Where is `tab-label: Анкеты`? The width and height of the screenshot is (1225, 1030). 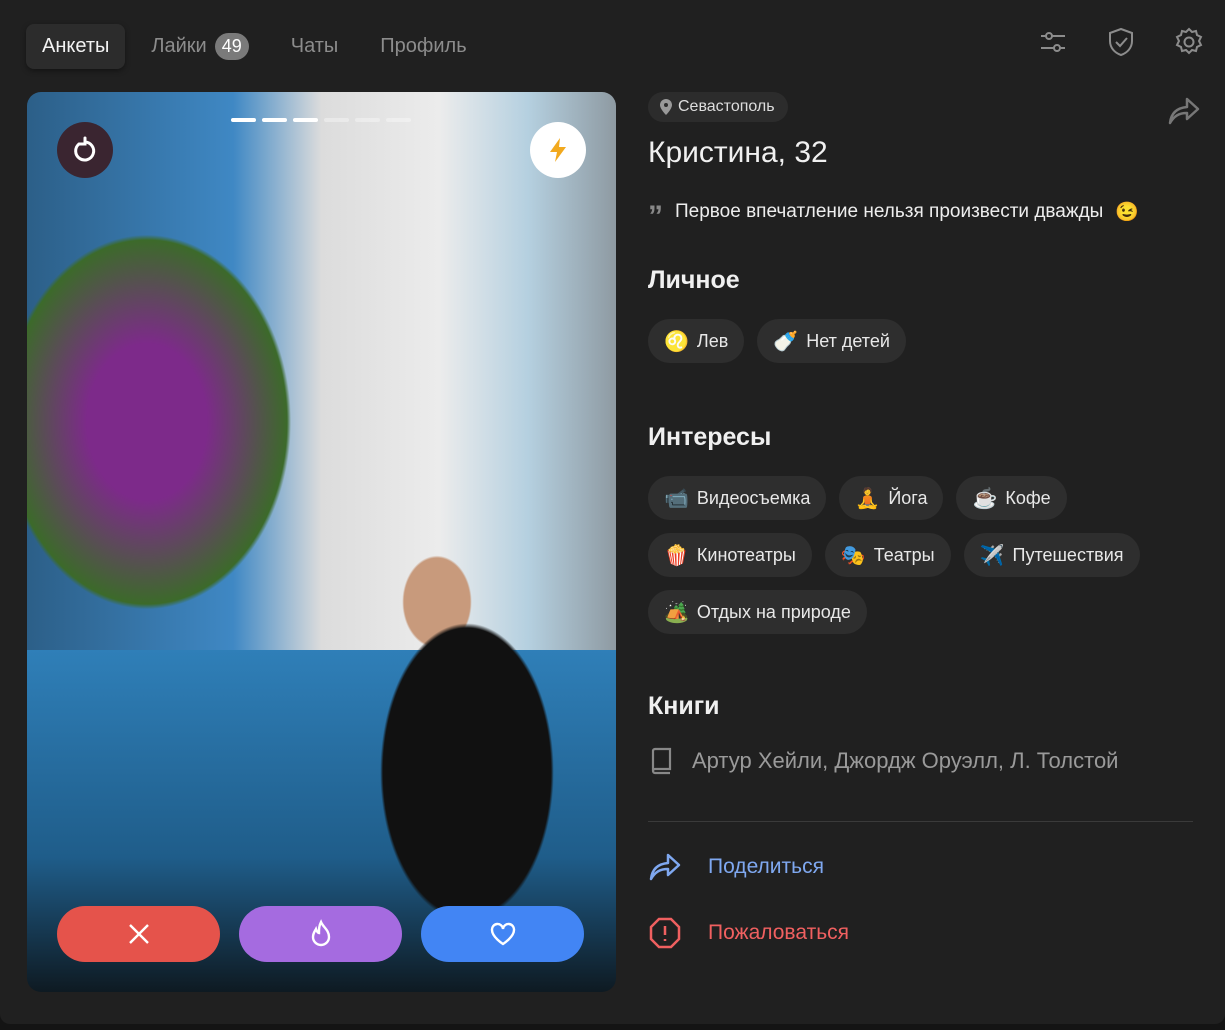 tab-label: Анкеты is located at coordinates (76, 46).